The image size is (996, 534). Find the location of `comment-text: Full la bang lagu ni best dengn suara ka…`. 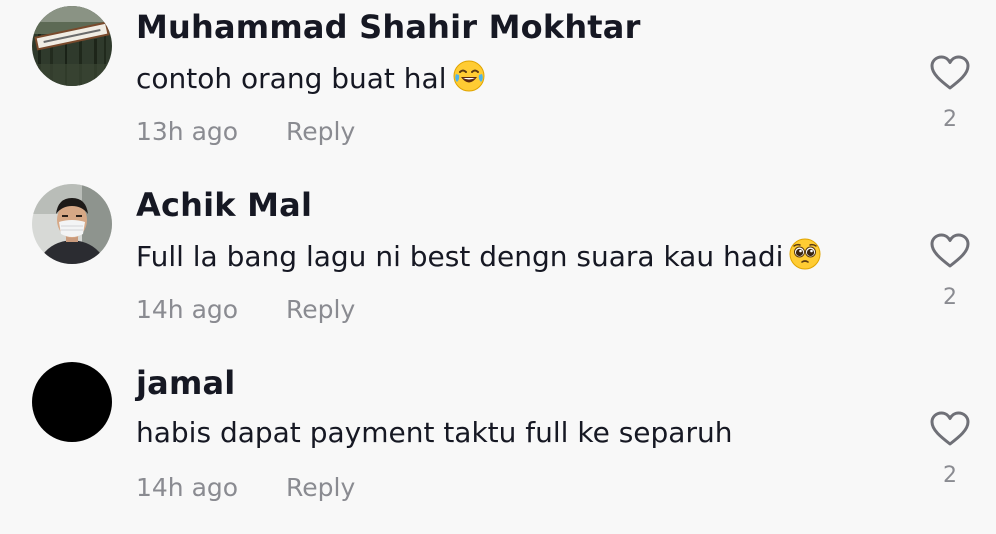

comment-text: Full la bang lagu ni best dengn suara ka… is located at coordinates (478, 257).